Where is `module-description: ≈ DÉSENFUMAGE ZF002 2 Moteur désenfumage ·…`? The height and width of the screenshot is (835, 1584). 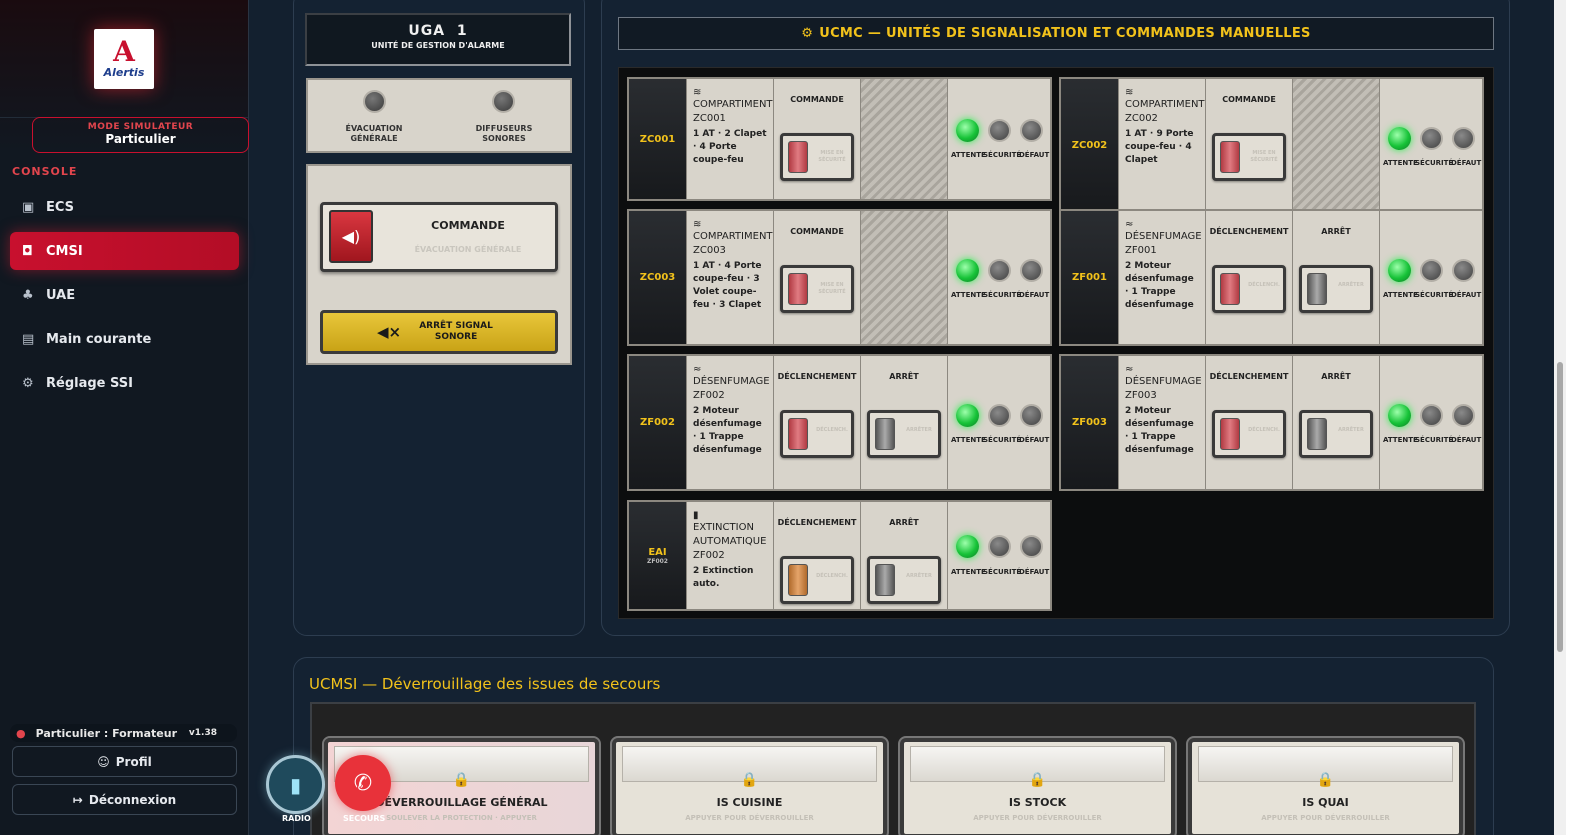
module-description: ≈ DÉSENFUMAGE ZF002 2 Moteur désenfumage ·… is located at coordinates (730, 422).